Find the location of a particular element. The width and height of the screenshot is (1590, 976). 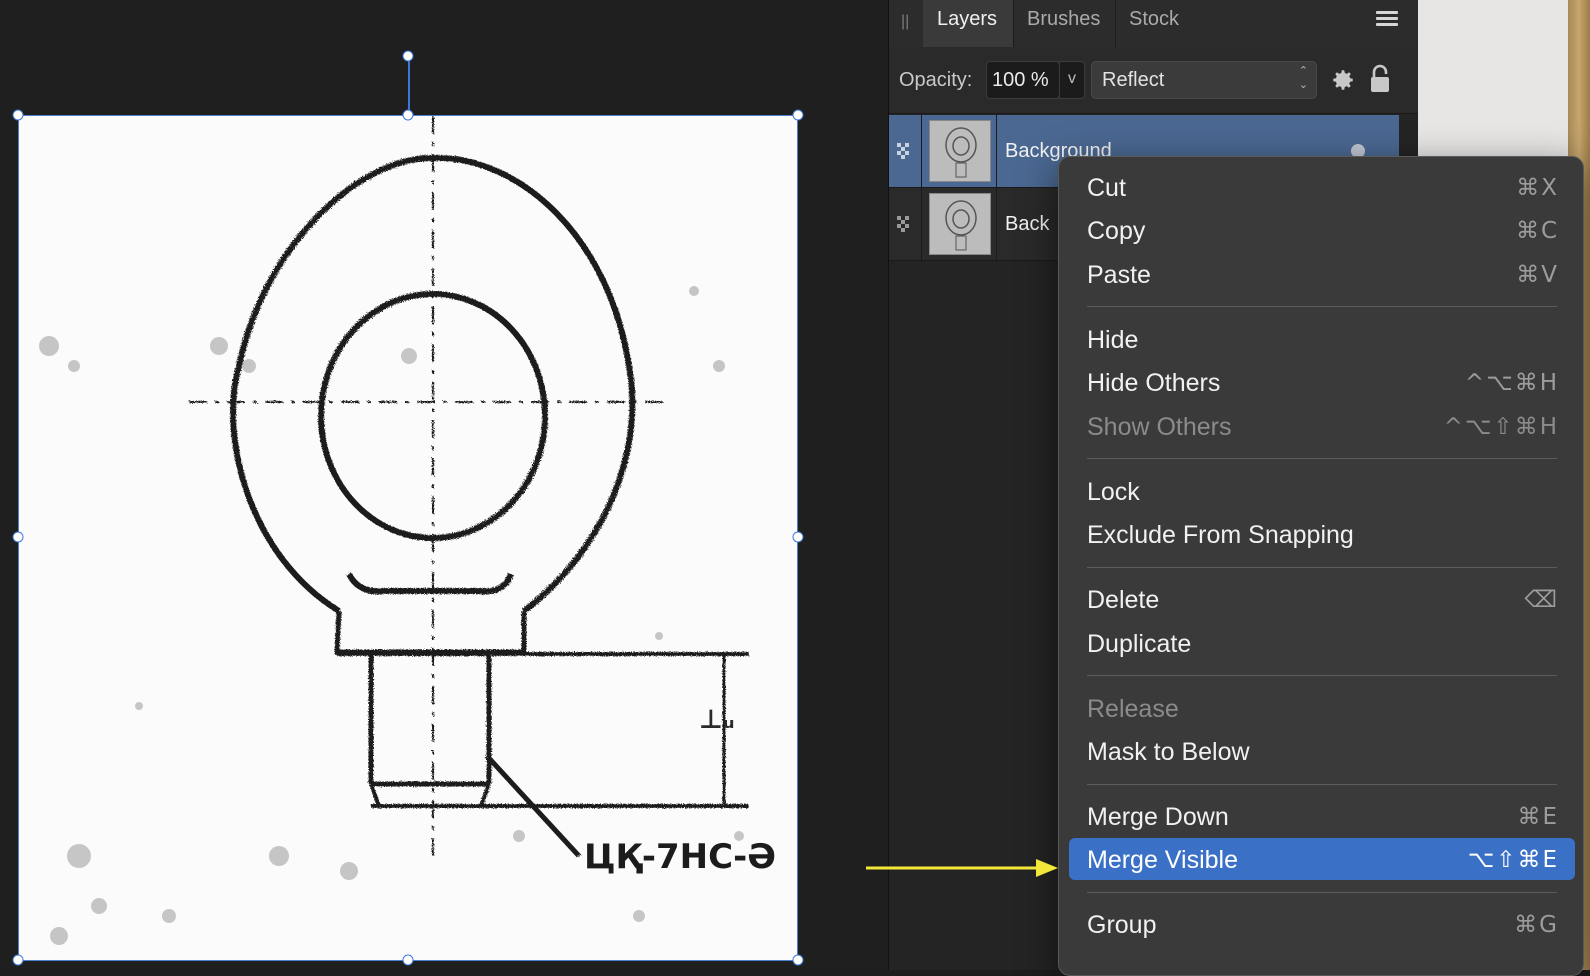

menu-item-exclude-from-snapping: Exclude From Snapping is located at coordinates (1322, 534).